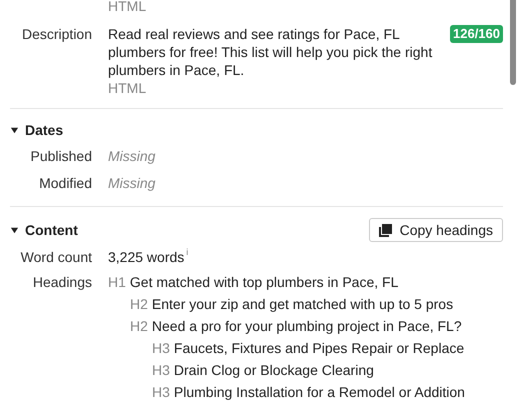  What do you see at coordinates (303, 304) in the screenshot?
I see `heading-text: Enter your zip and get matched with up to 5 pros` at bounding box center [303, 304].